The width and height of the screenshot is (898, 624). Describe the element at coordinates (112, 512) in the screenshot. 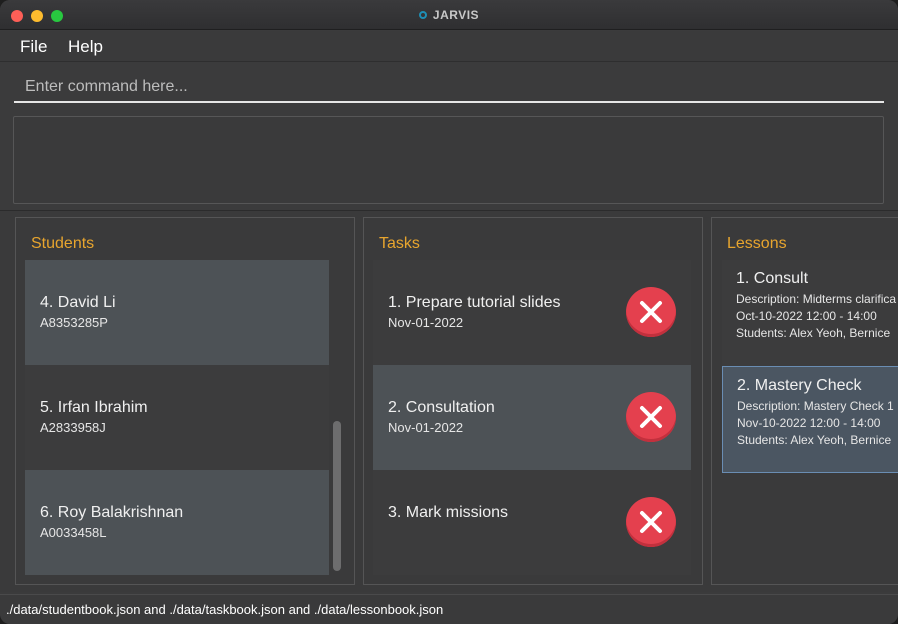

I see `student-name: 6. Roy Balakrishnan` at that location.